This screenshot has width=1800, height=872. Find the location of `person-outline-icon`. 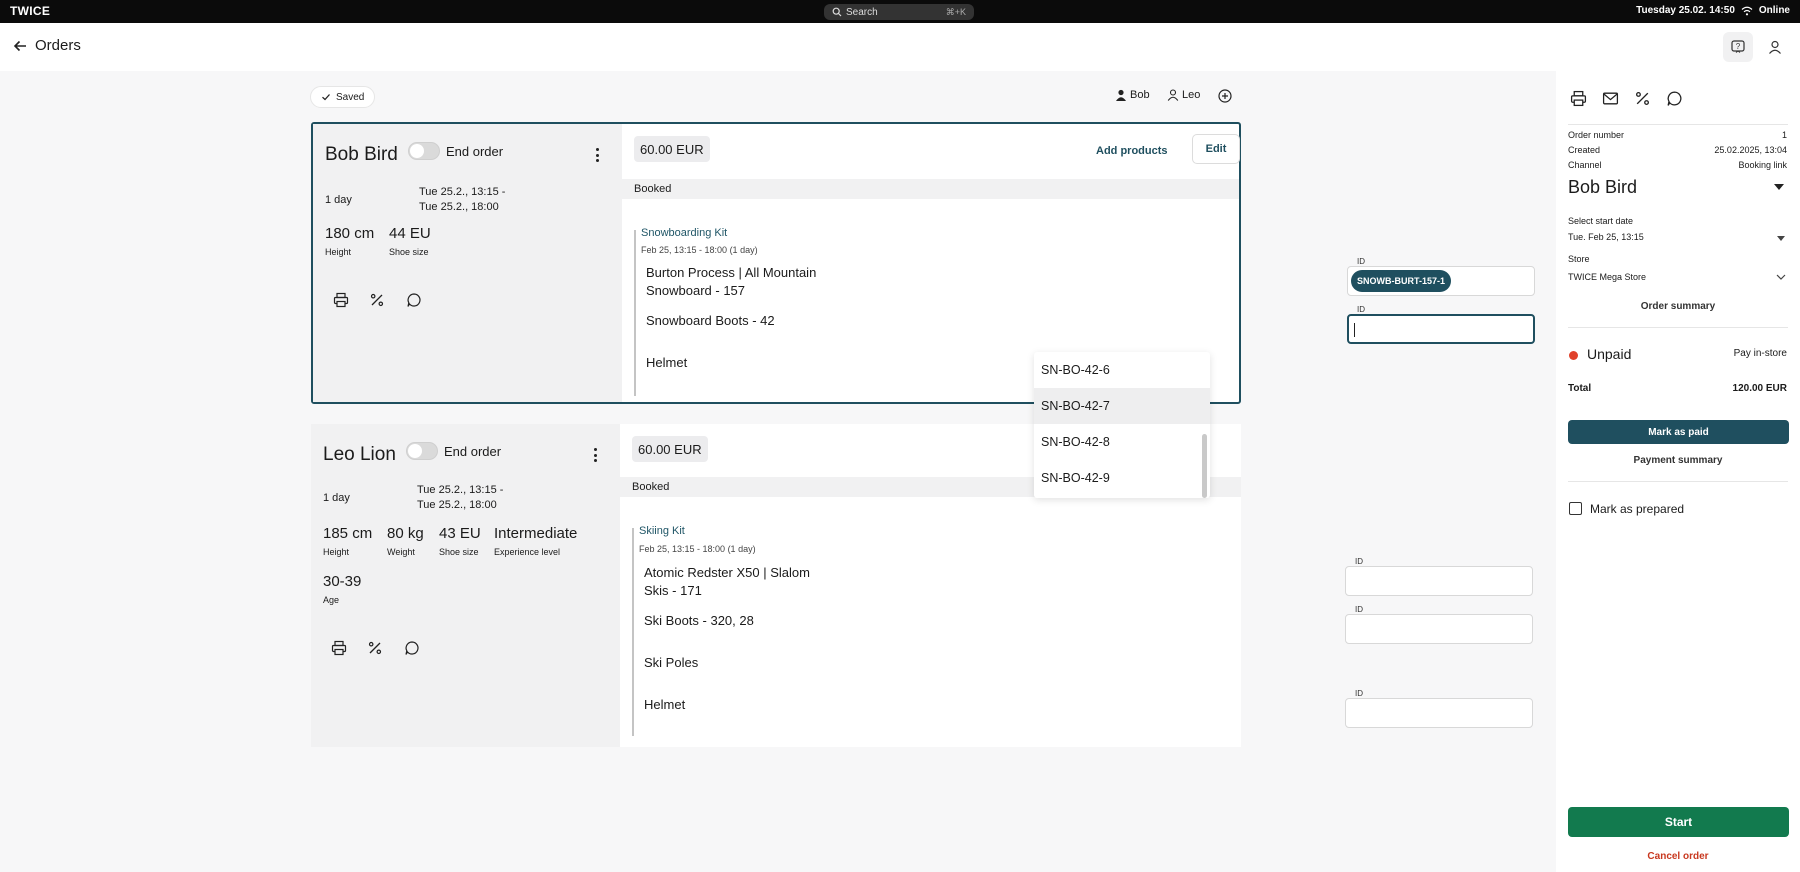

person-outline-icon is located at coordinates (1173, 95).